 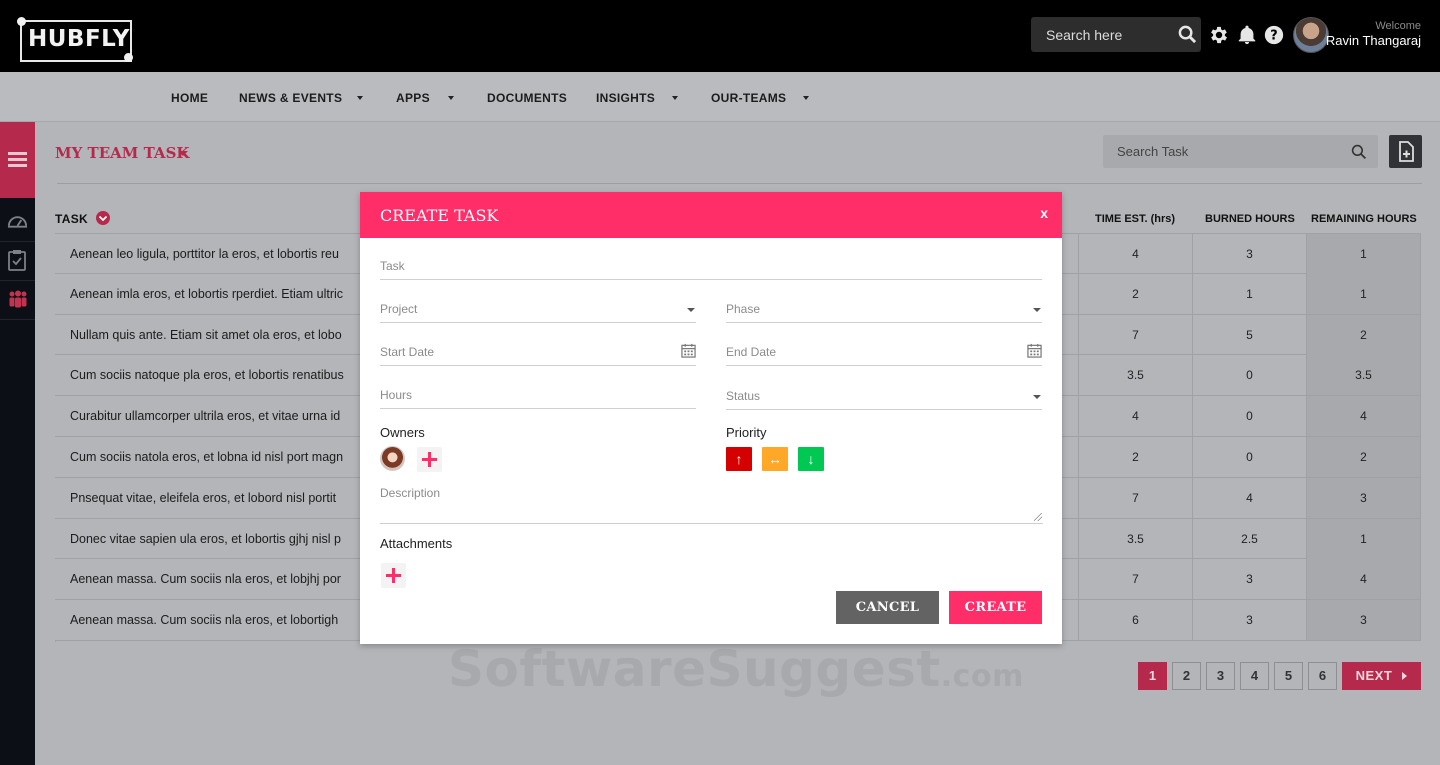 I want to click on task-search-input, so click(x=1223, y=151).